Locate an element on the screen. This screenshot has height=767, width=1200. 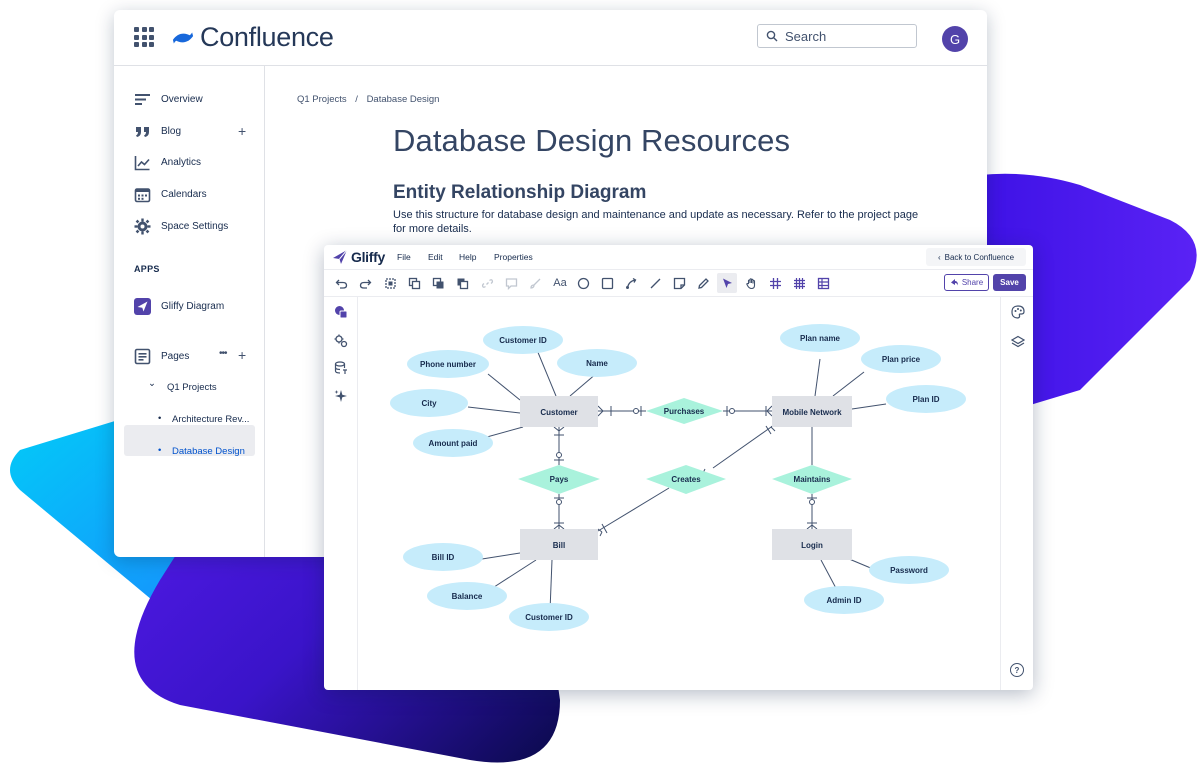
sidebar-item-analytics: Analytics is located at coordinates (167, 162).